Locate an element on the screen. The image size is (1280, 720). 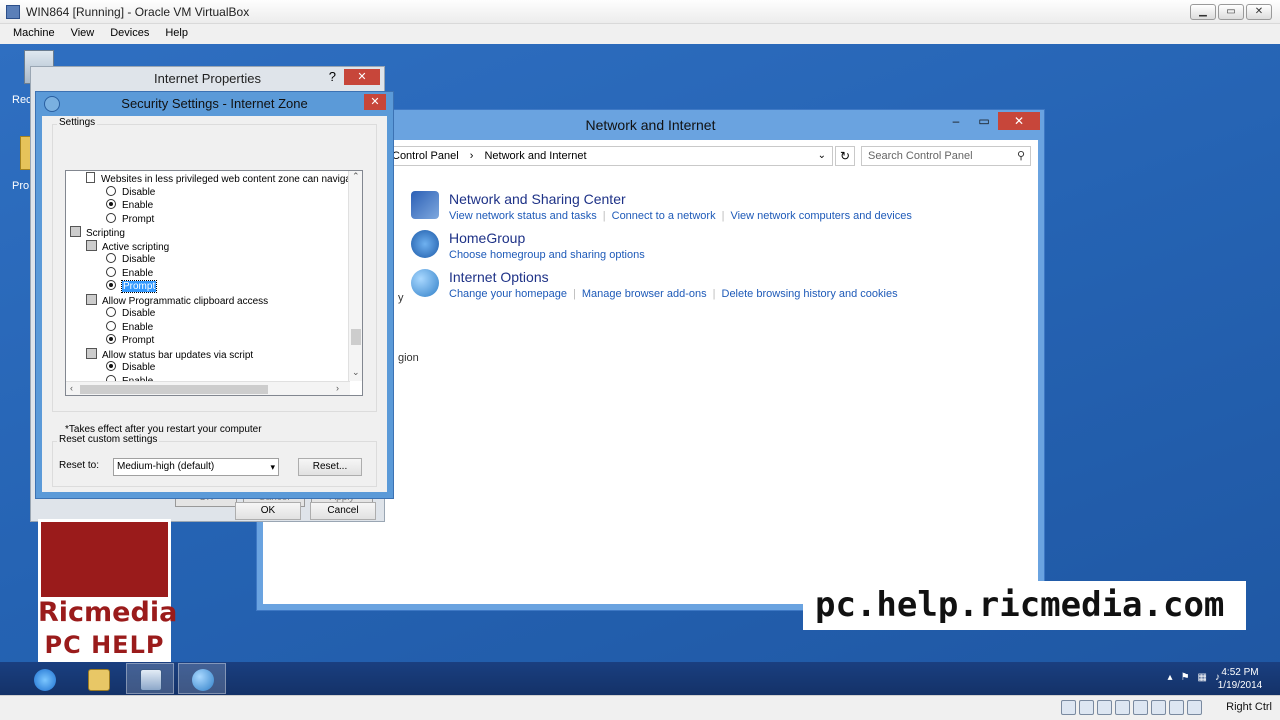
taskbar-internet-options is located at coordinates (202, 678).